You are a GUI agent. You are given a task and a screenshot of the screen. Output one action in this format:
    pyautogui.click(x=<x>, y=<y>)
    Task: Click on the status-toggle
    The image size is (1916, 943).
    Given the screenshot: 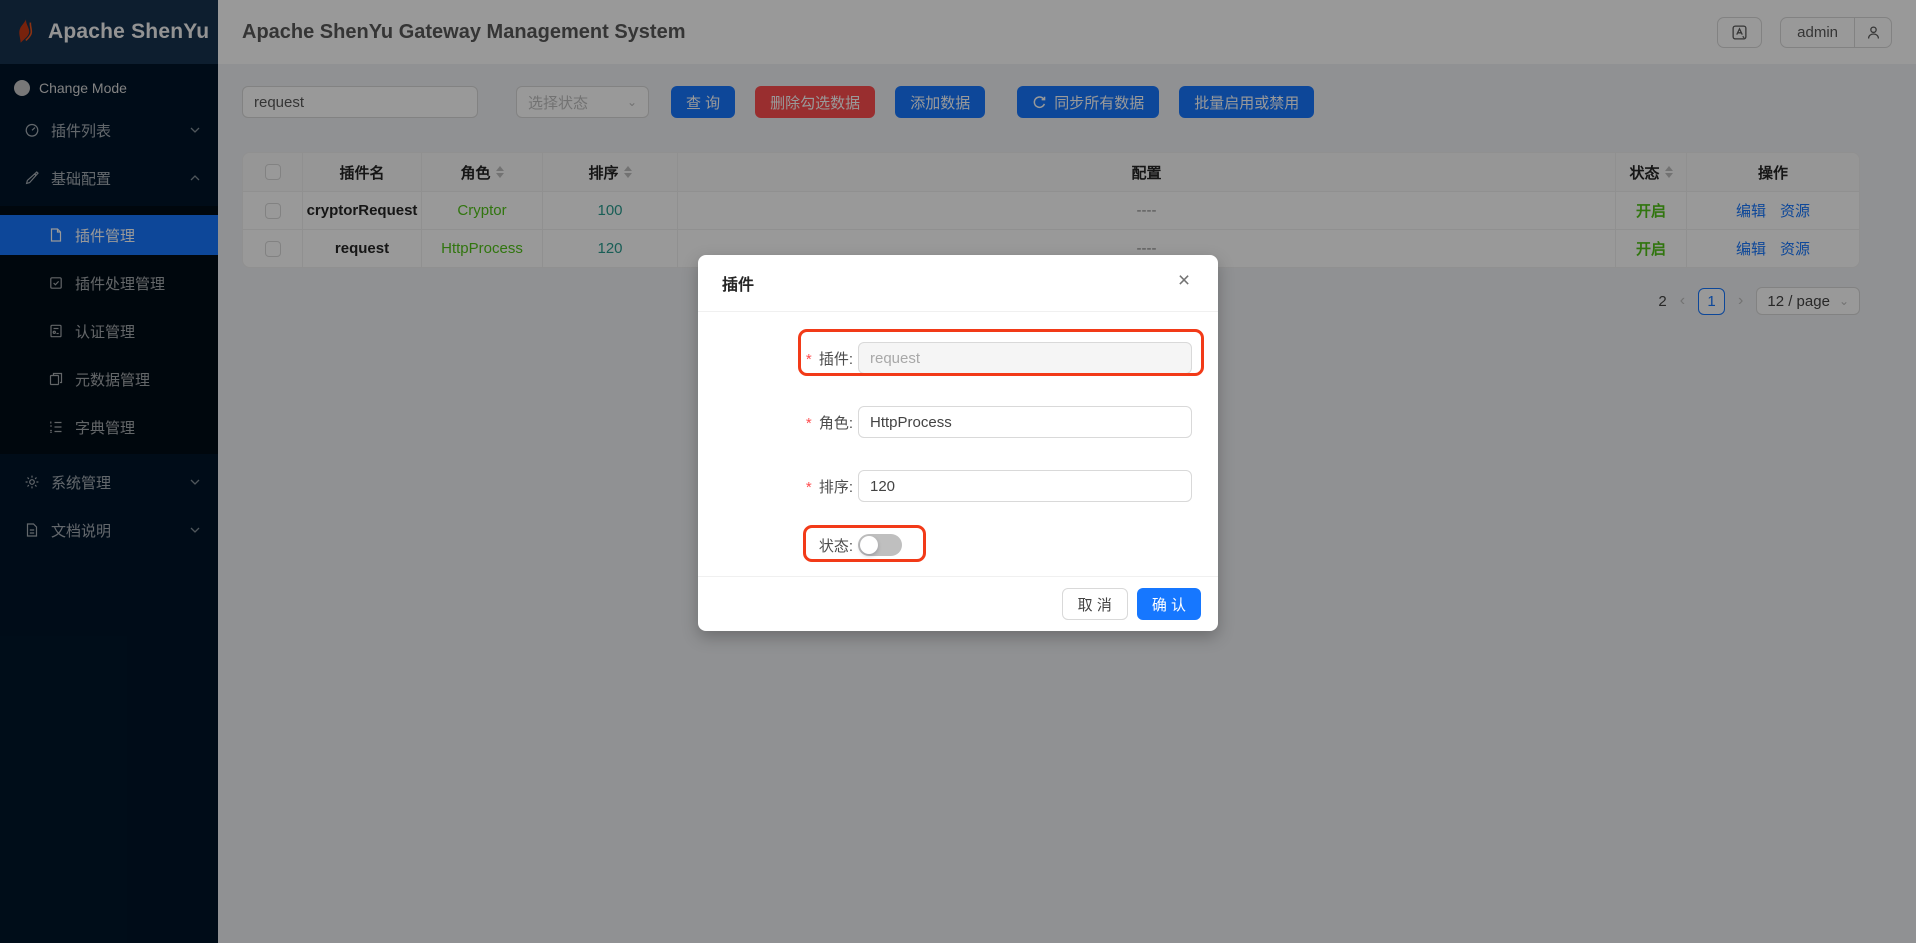 What is the action you would take?
    pyautogui.click(x=880, y=545)
    